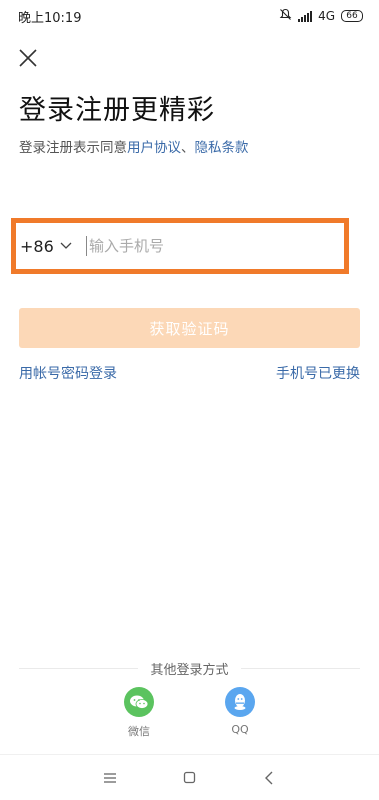 Image resolution: width=379 pixels, height=800 pixels. Describe the element at coordinates (240, 729) in the screenshot. I see `qq-label: QQ` at that location.